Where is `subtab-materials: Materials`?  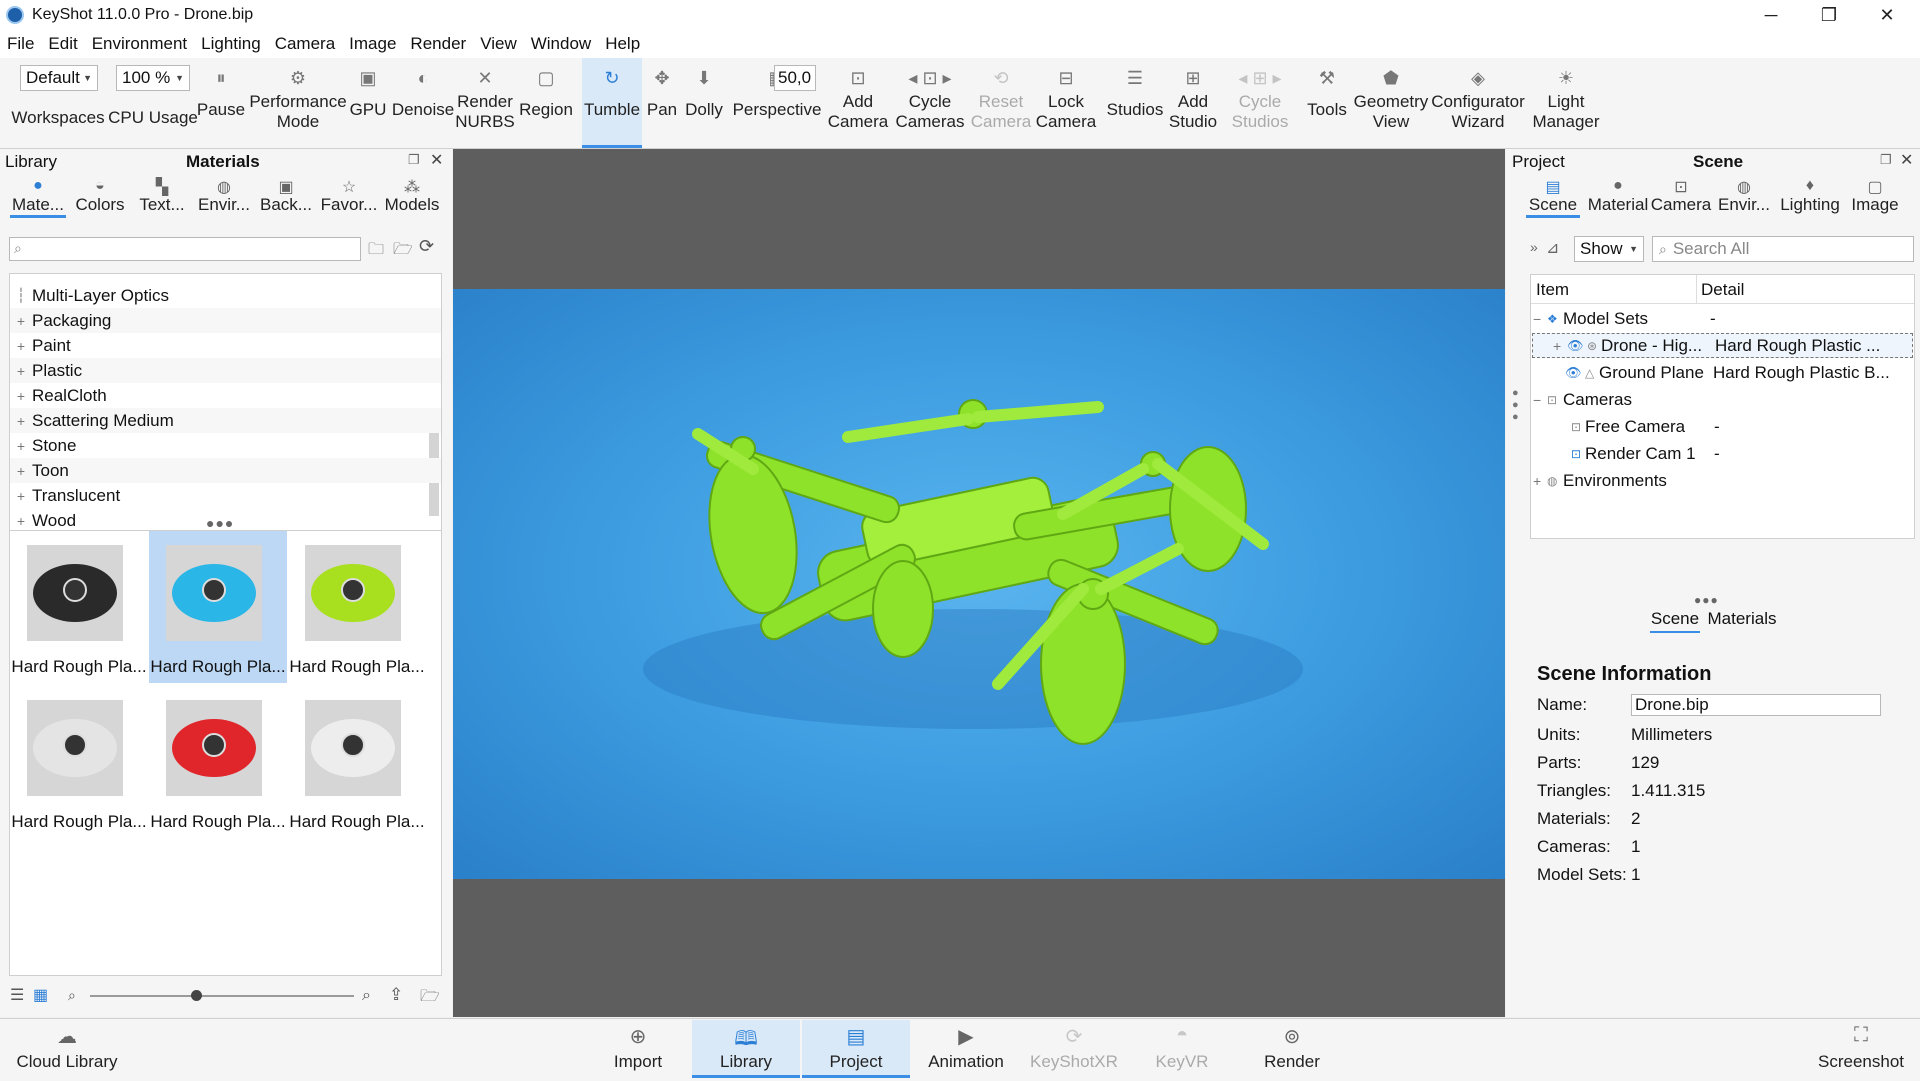 subtab-materials: Materials is located at coordinates (1742, 619).